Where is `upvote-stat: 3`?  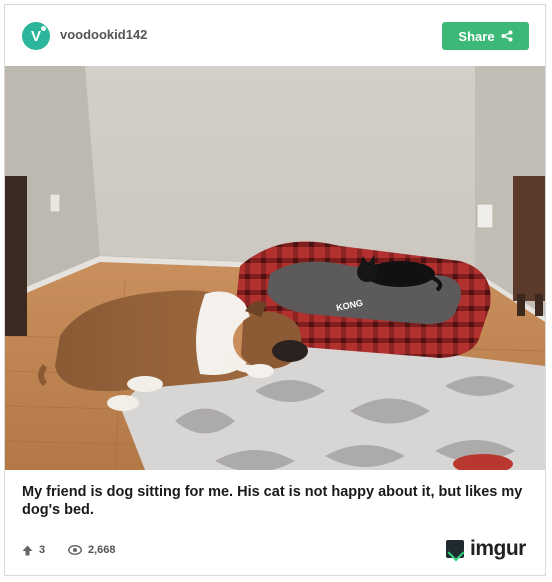
upvote-stat: 3 is located at coordinates (33, 550).